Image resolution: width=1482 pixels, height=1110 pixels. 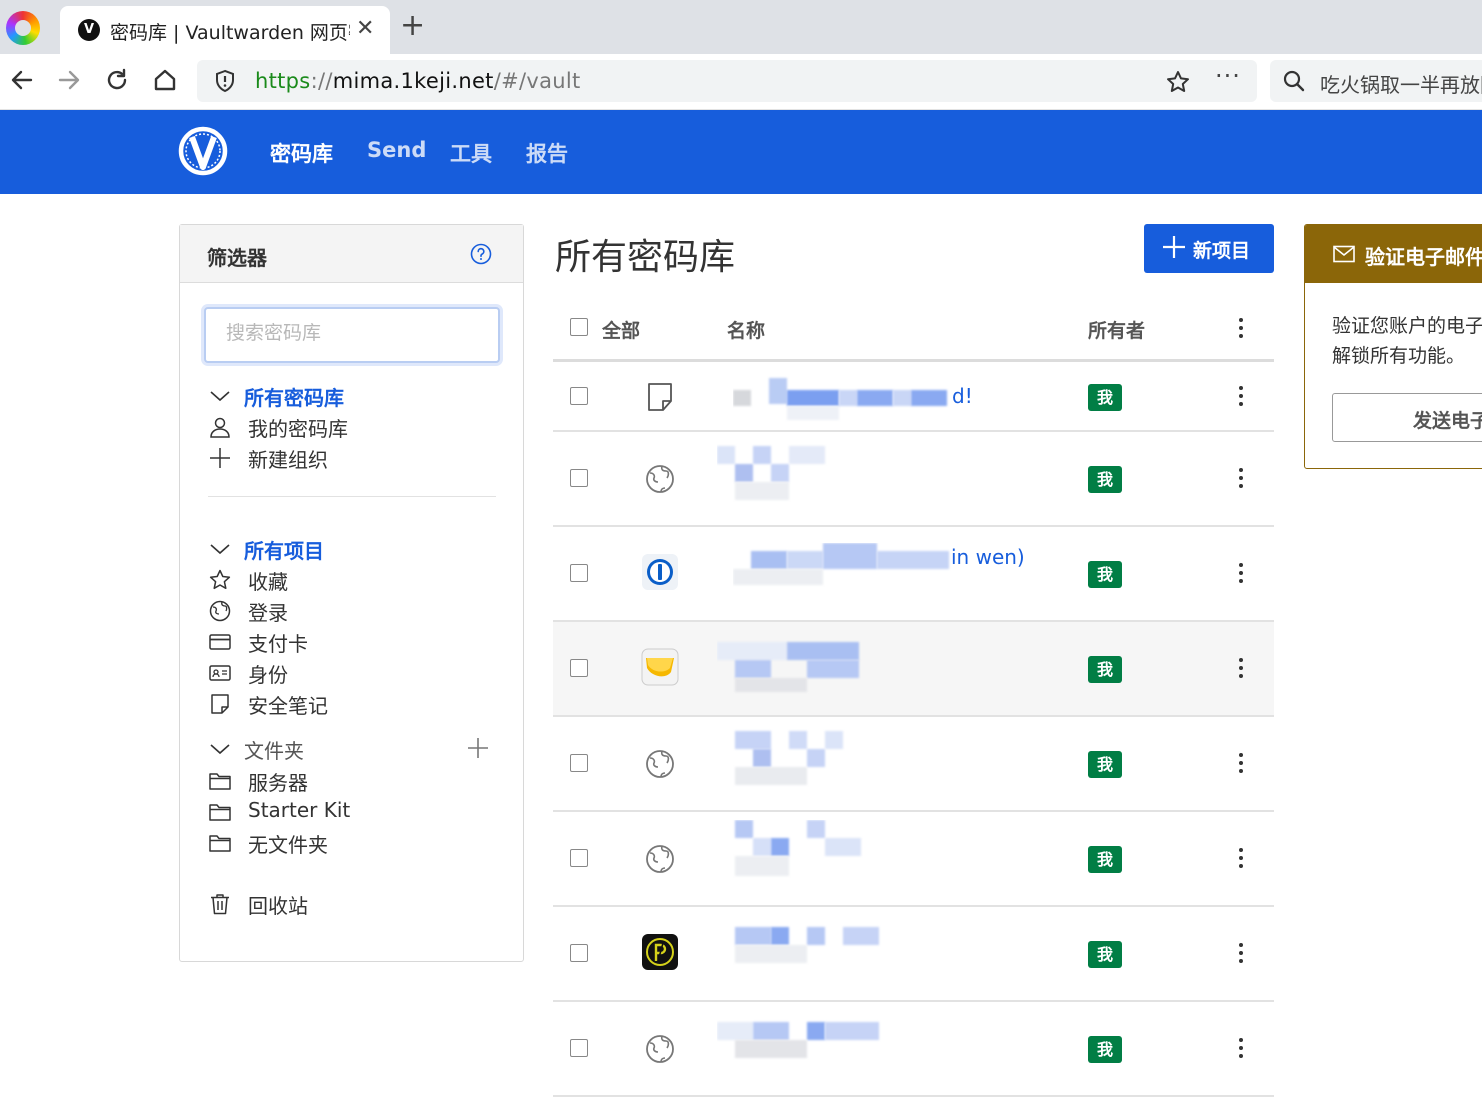 I want to click on vaultwarden-logo-icon, so click(x=203, y=153).